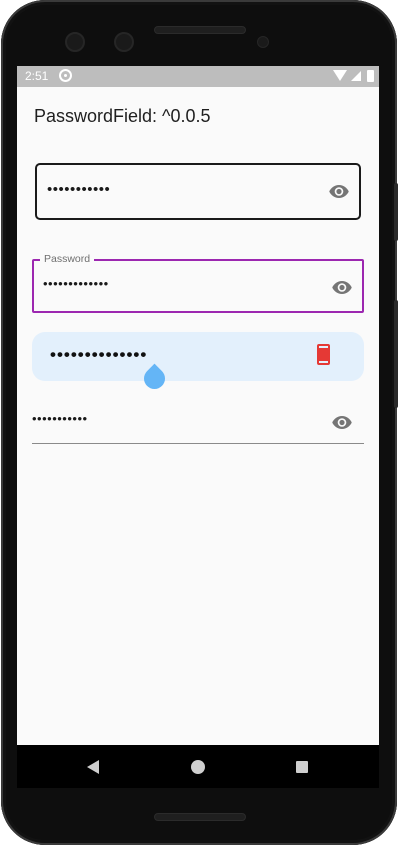 Image resolution: width=400 pixels, height=845 pixels. Describe the element at coordinates (37, 76) in the screenshot. I see `status-time: 2:51` at that location.